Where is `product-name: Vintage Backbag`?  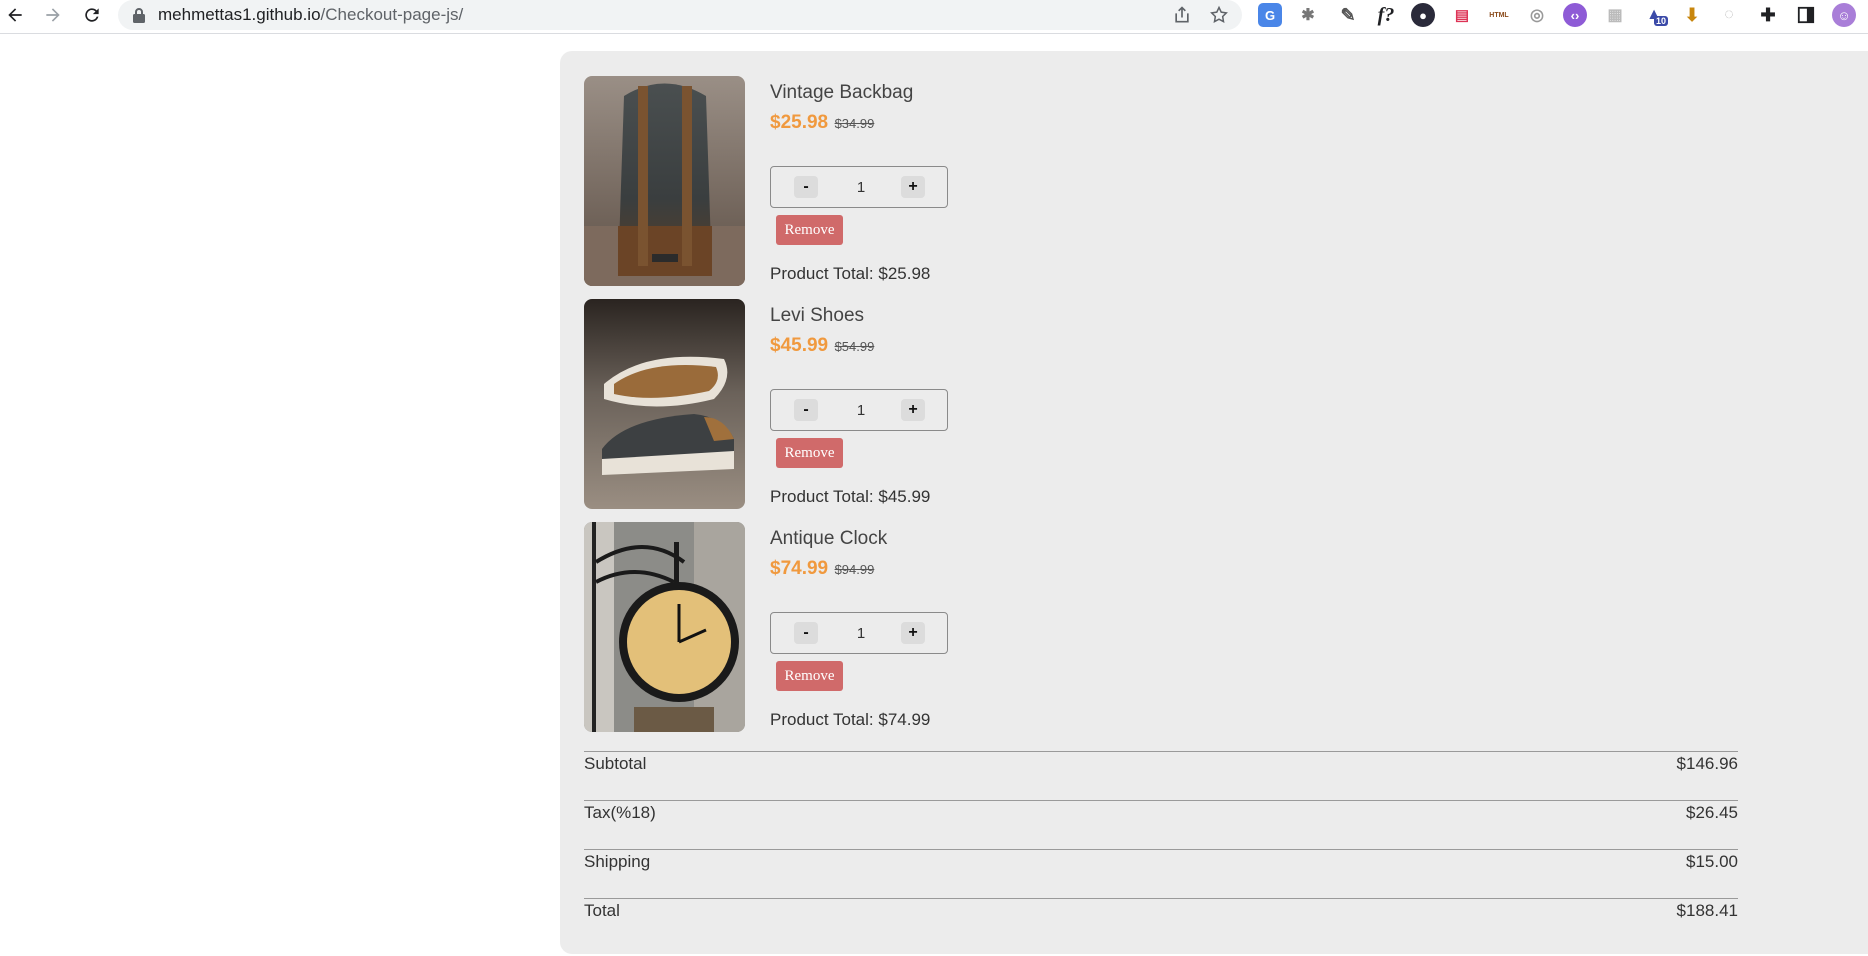 product-name: Vintage Backbag is located at coordinates (842, 92).